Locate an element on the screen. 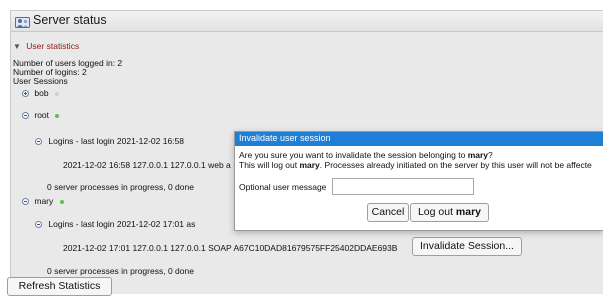 Image resolution: width=603 pixels, height=296 pixels. user-name: root is located at coordinates (42, 115).